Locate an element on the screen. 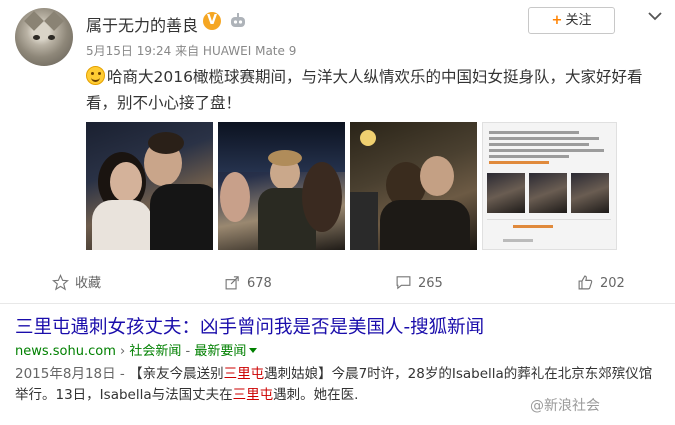 This screenshot has height=425, width=675. result-title-link: 三里屯遇刺女孩丈夫：凶手曾问我是否是美国人-搜狐新闻 is located at coordinates (342, 328).